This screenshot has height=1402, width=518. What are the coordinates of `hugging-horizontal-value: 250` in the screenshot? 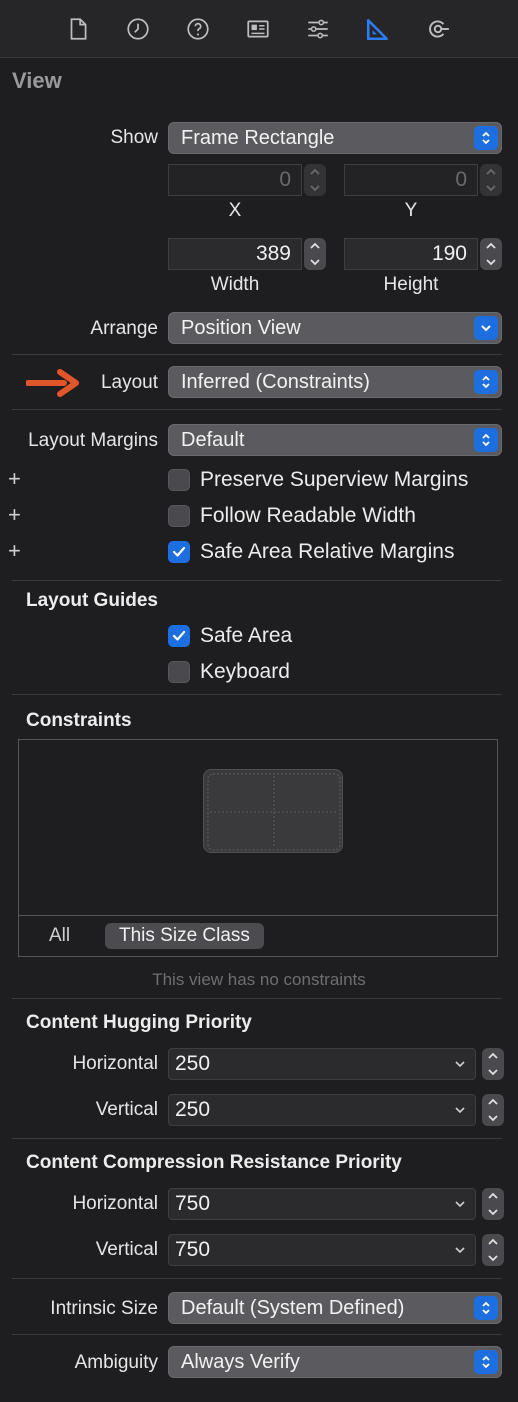 It's located at (193, 1063).